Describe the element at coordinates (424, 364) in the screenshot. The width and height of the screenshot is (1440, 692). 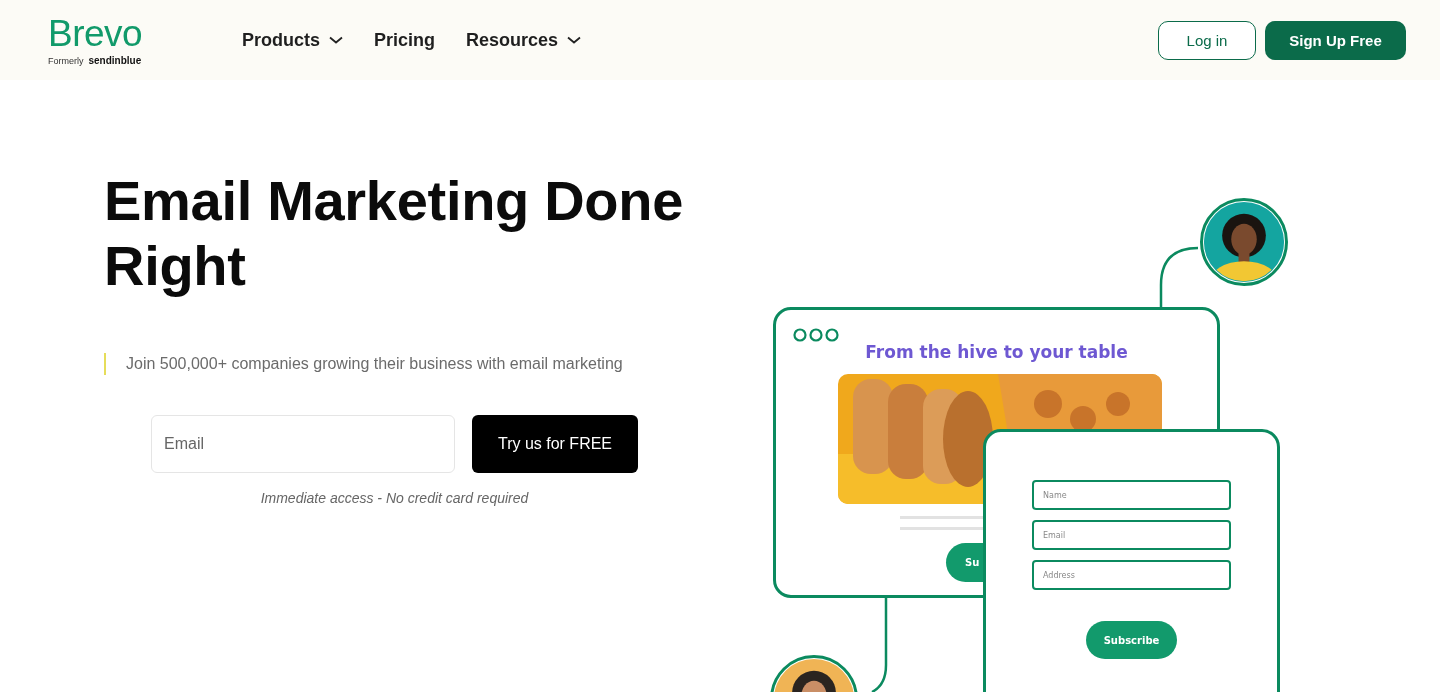
I see `hero-subtitle: Join 500,000+ companies growing their business with email marketing` at that location.